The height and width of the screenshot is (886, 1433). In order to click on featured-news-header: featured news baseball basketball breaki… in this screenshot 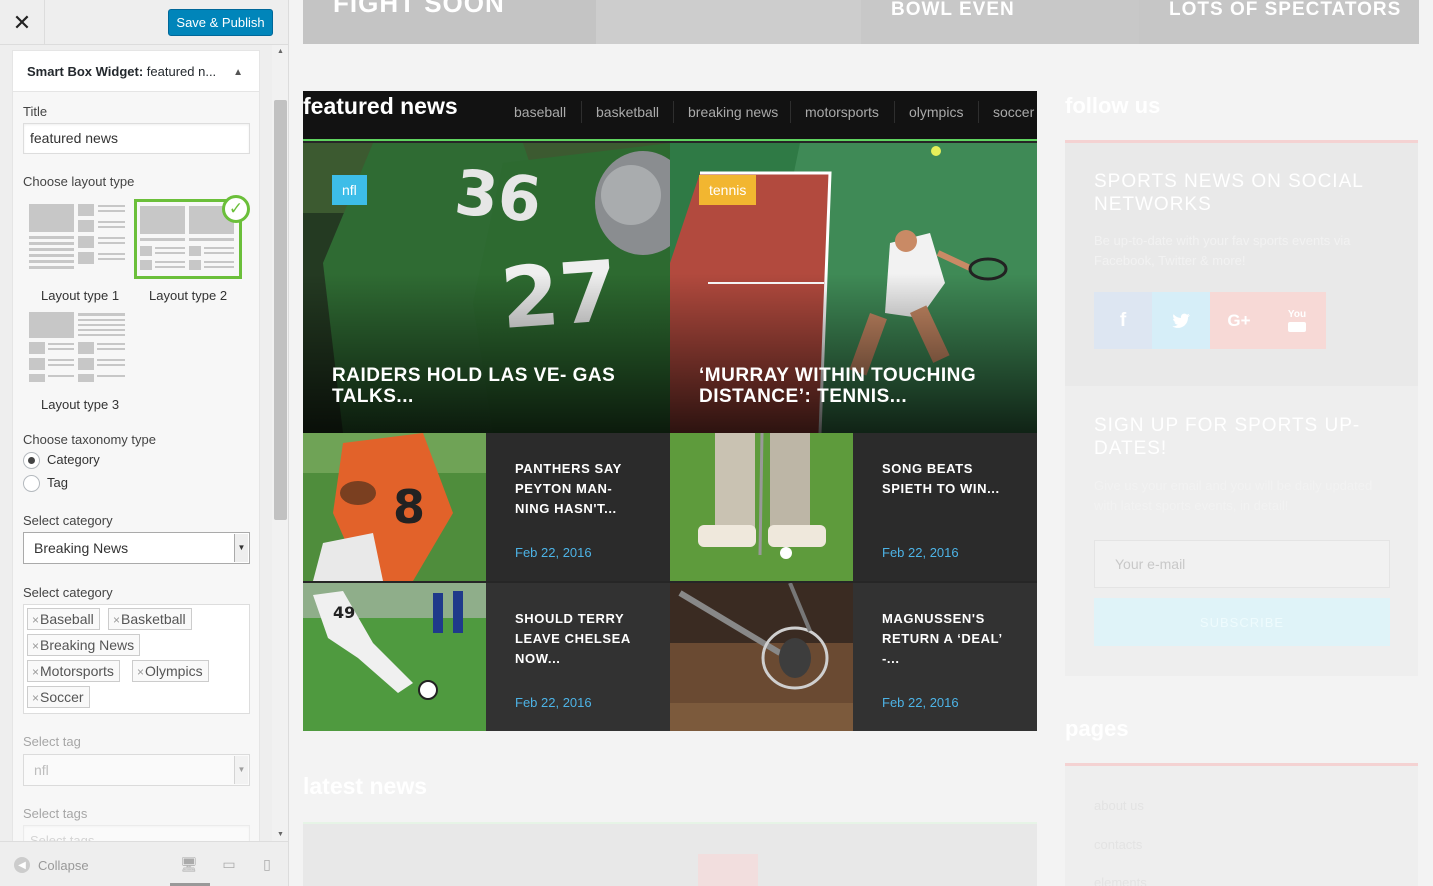, I will do `click(670, 116)`.